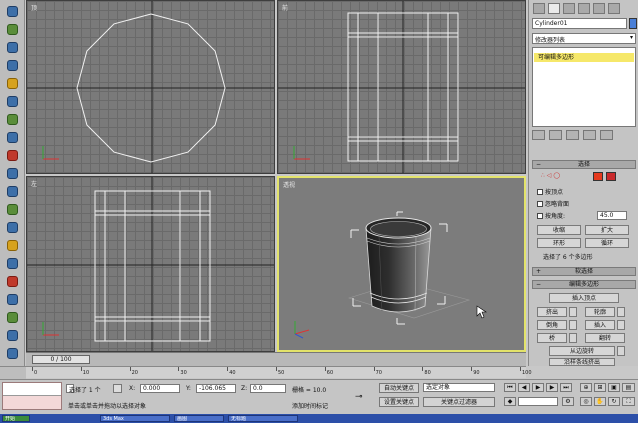  Describe the element at coordinates (524, 387) in the screenshot. I see `previous-frame-icon: ◀` at that location.